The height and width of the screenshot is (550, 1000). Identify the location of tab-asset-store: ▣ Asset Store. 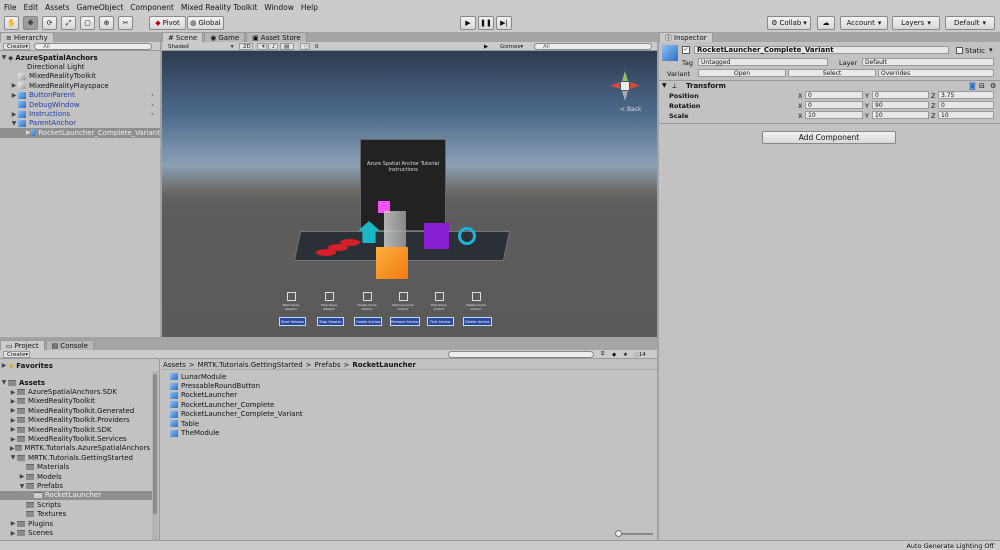
(276, 37).